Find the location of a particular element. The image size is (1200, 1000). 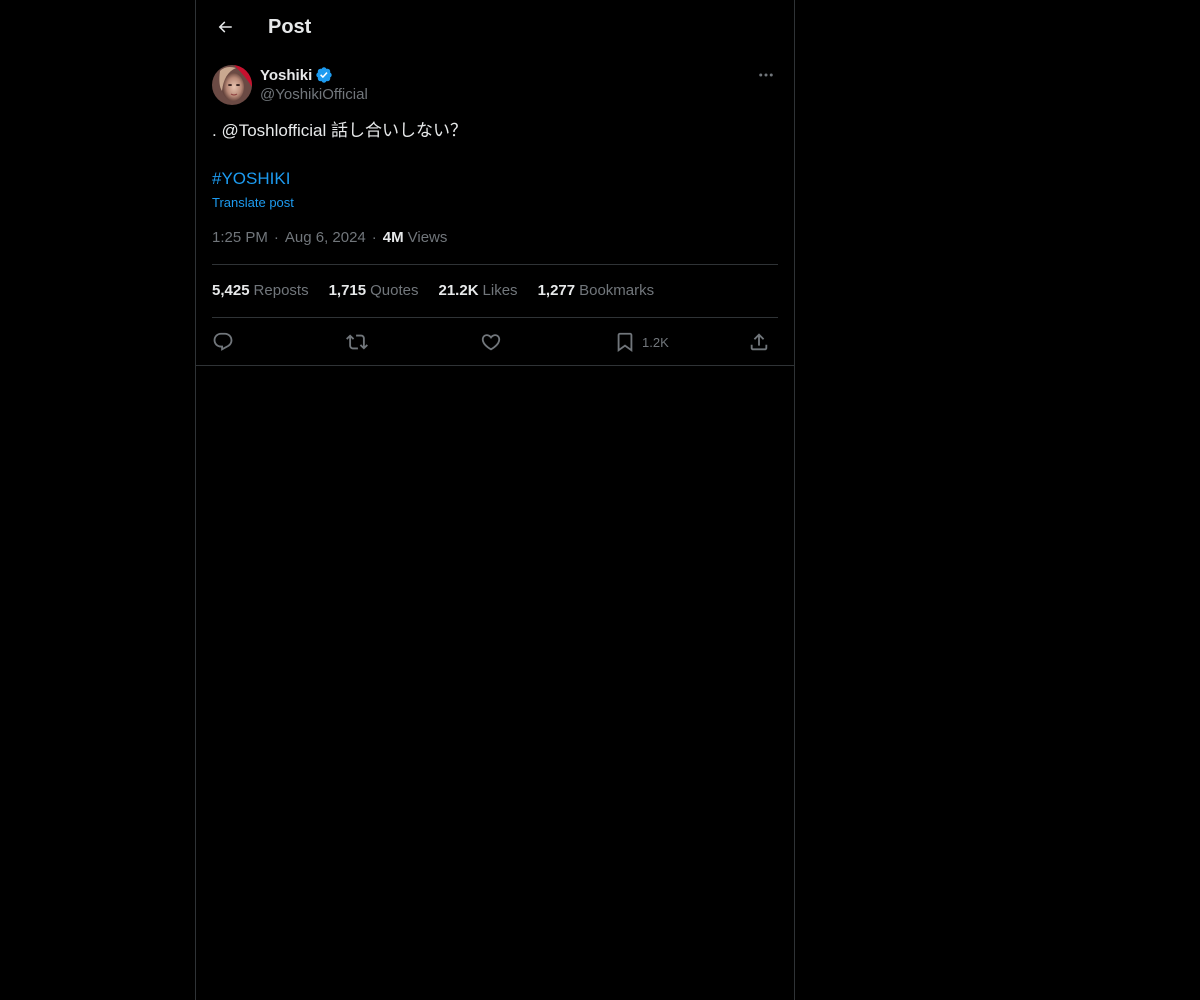

stat-label: Bookmarks is located at coordinates (617, 290).